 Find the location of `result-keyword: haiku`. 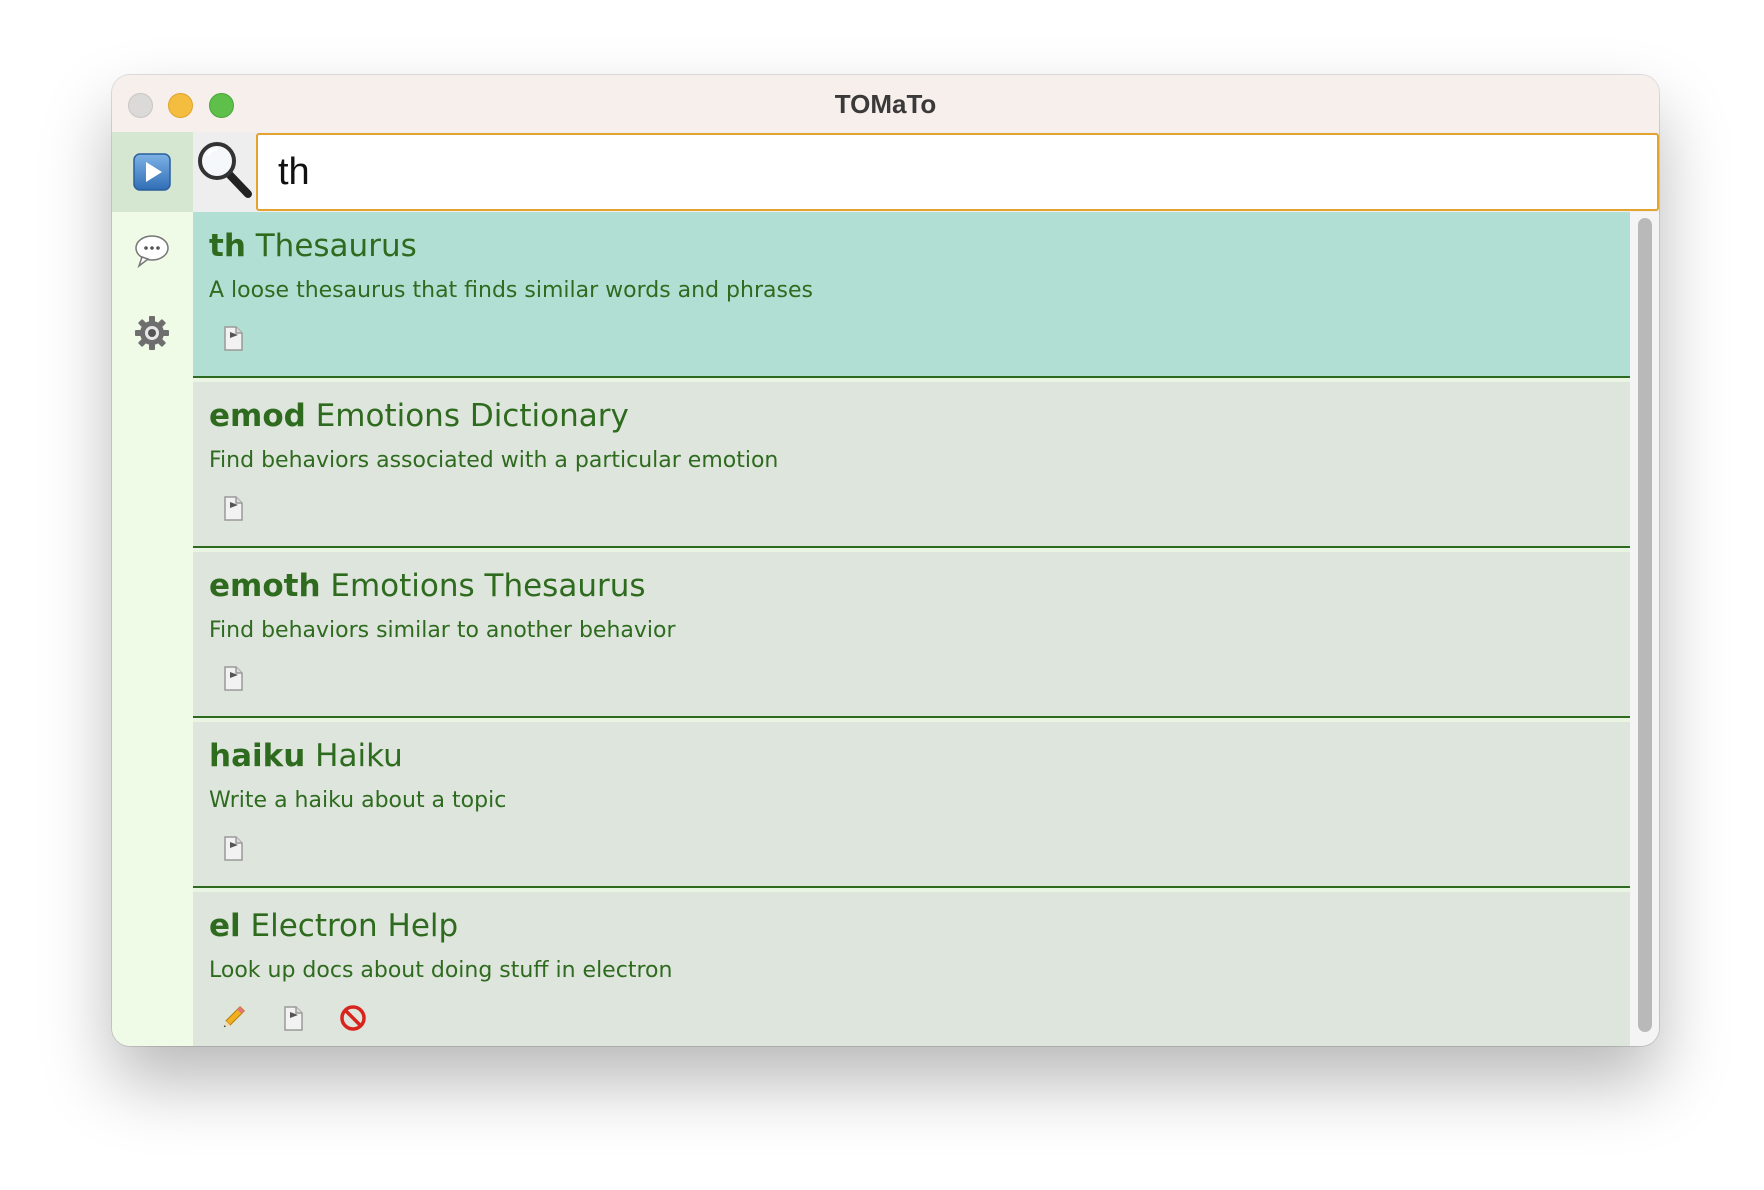

result-keyword: haiku is located at coordinates (257, 756).